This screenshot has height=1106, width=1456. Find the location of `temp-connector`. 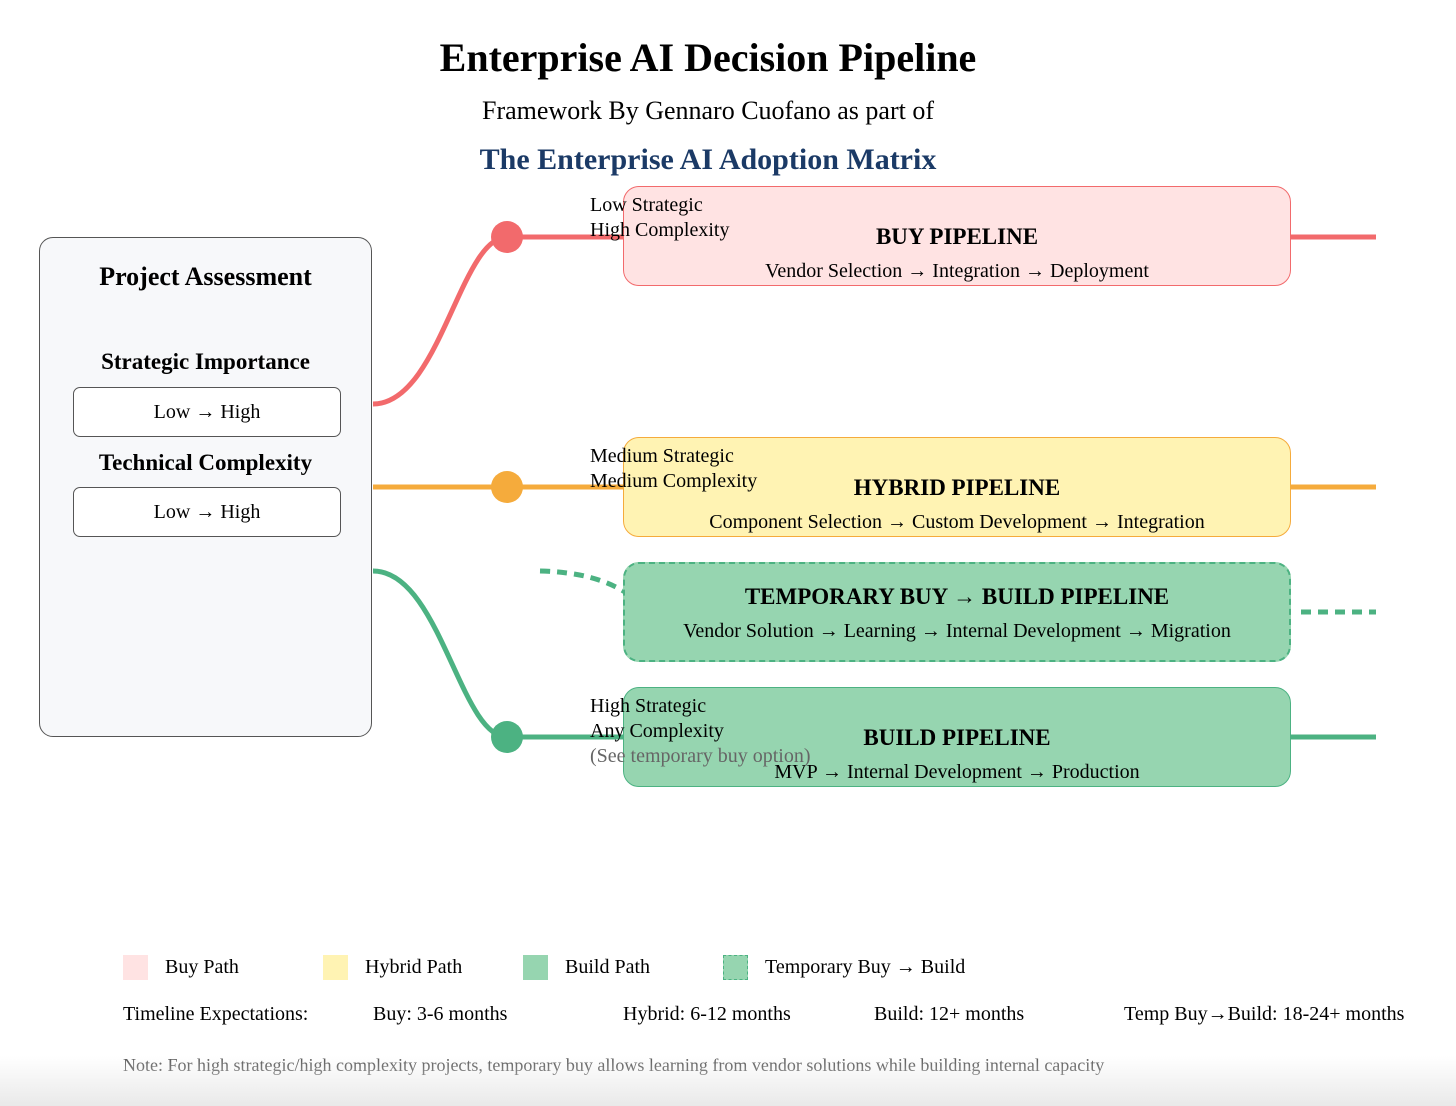

temp-connector is located at coordinates (583, 581).